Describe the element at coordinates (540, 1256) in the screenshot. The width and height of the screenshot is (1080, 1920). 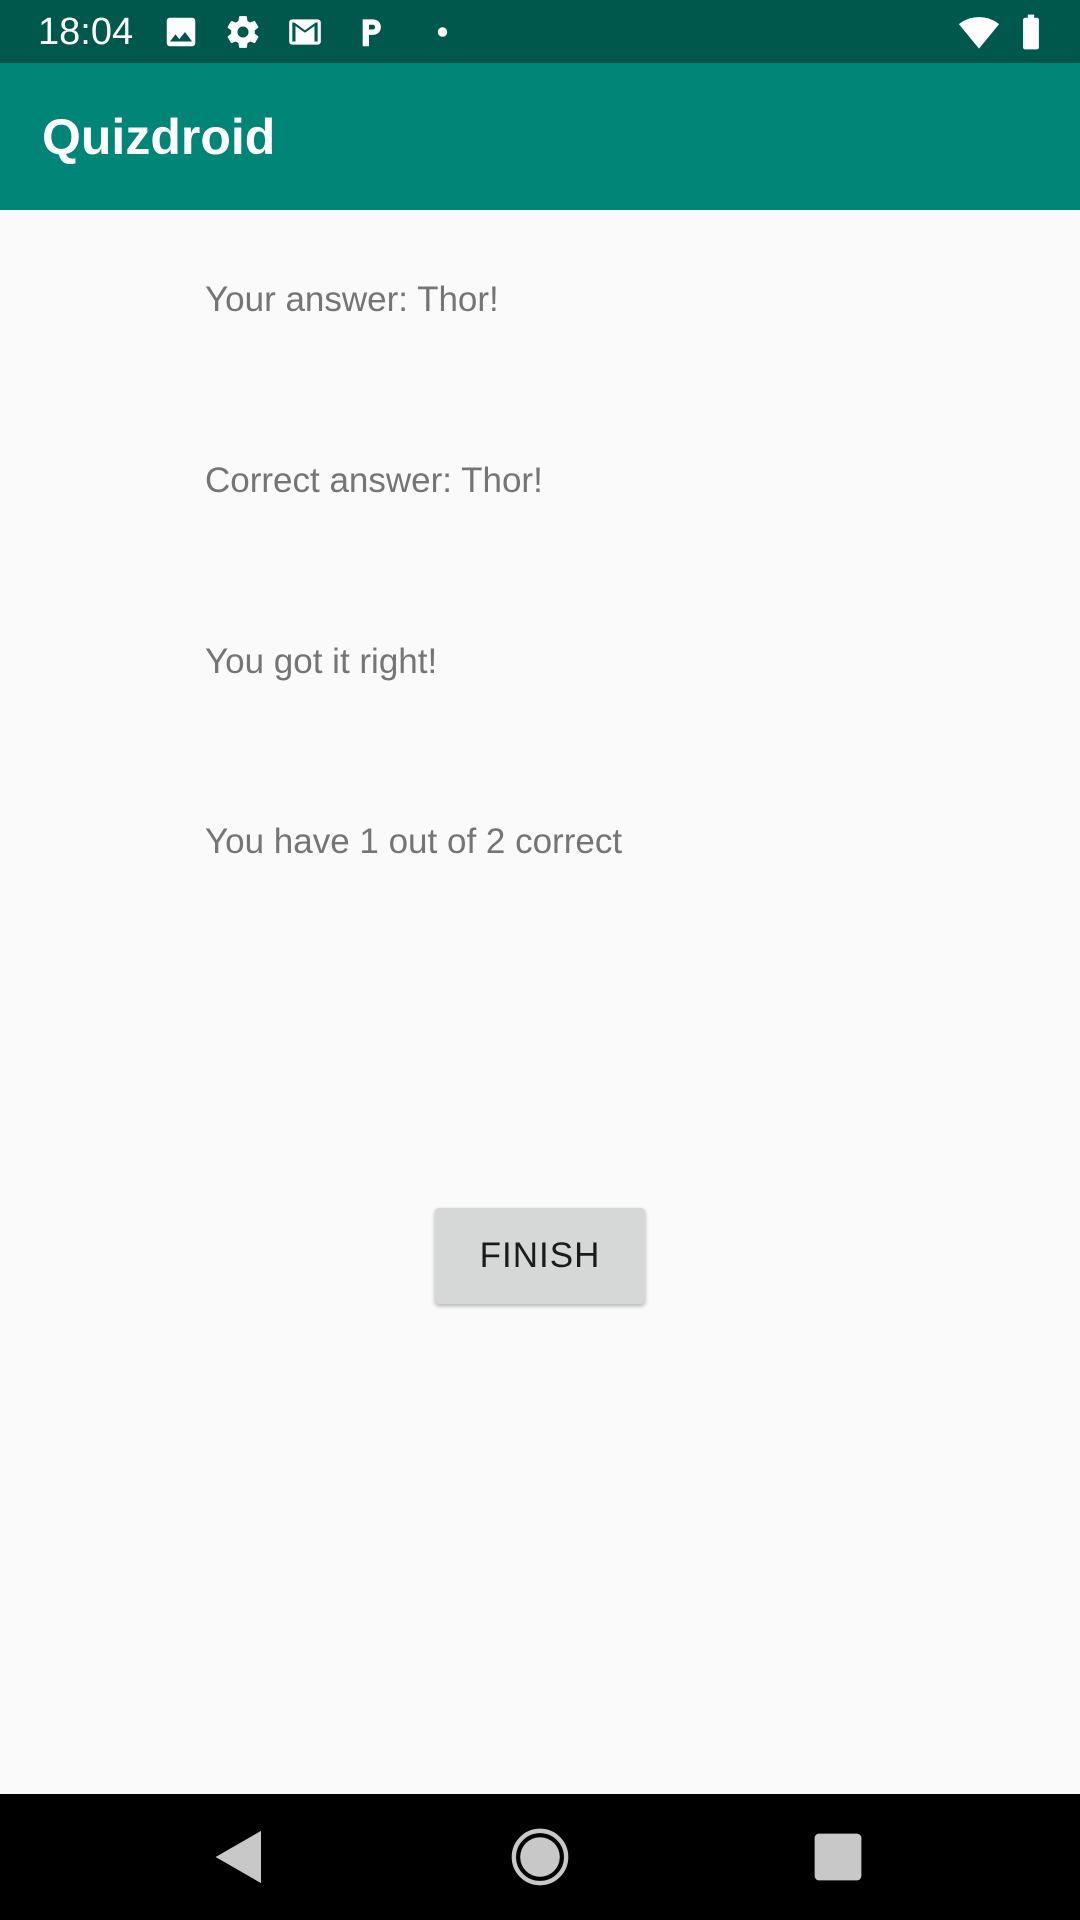
I see `finish-button: FINISH` at that location.